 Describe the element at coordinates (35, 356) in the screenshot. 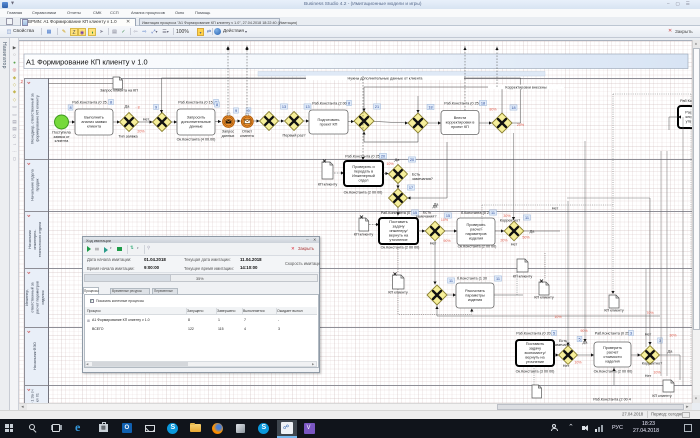

I see `svg-text: Начальник ФЭО` at that location.